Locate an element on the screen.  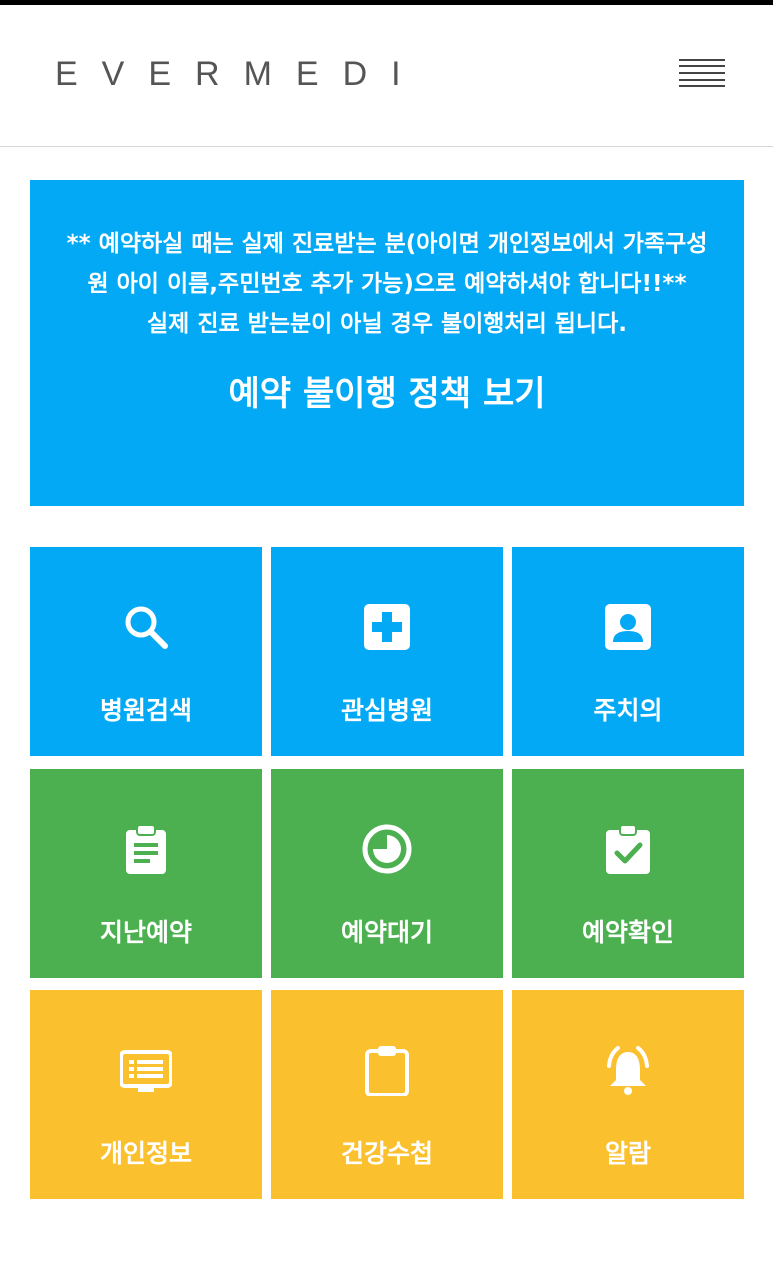
alarm-tile: 알람 is located at coordinates (628, 1094).